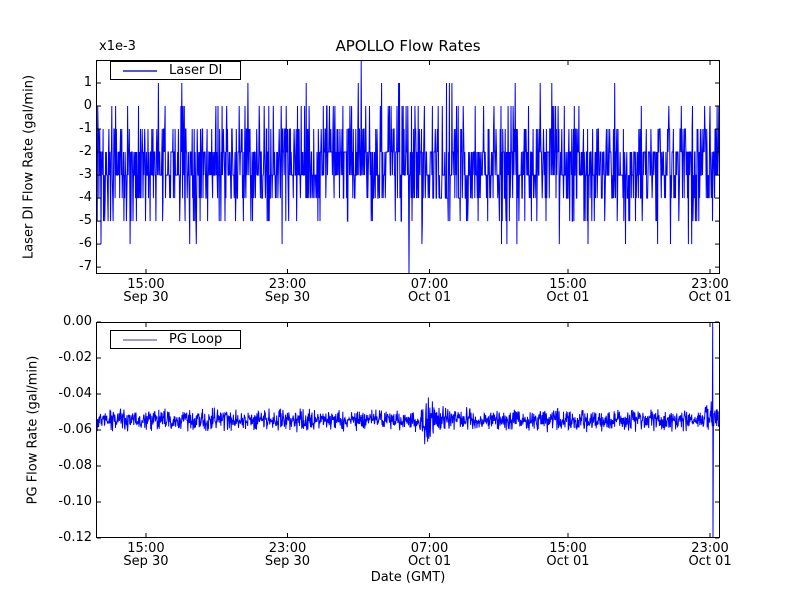 This screenshot has height=600, width=800. What do you see at coordinates (140, 339) in the screenshot?
I see `legend-line-sample-pg` at bounding box center [140, 339].